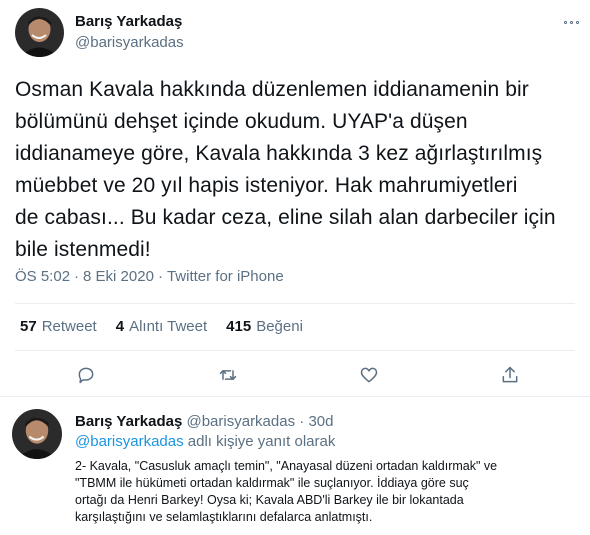 The image size is (590, 535). What do you see at coordinates (369, 375) in the screenshot?
I see `heart-icon` at bounding box center [369, 375].